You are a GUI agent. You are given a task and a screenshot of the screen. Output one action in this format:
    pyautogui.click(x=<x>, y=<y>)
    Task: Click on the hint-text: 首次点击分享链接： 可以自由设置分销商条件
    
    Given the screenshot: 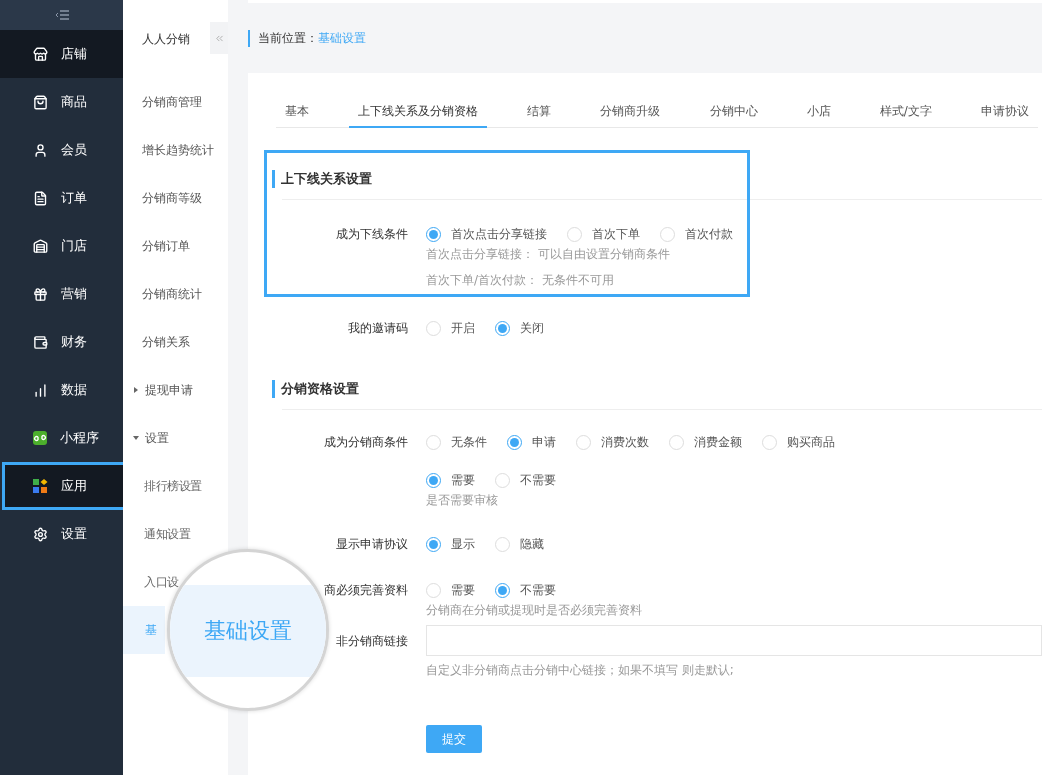 What is the action you would take?
    pyautogui.click(x=548, y=254)
    